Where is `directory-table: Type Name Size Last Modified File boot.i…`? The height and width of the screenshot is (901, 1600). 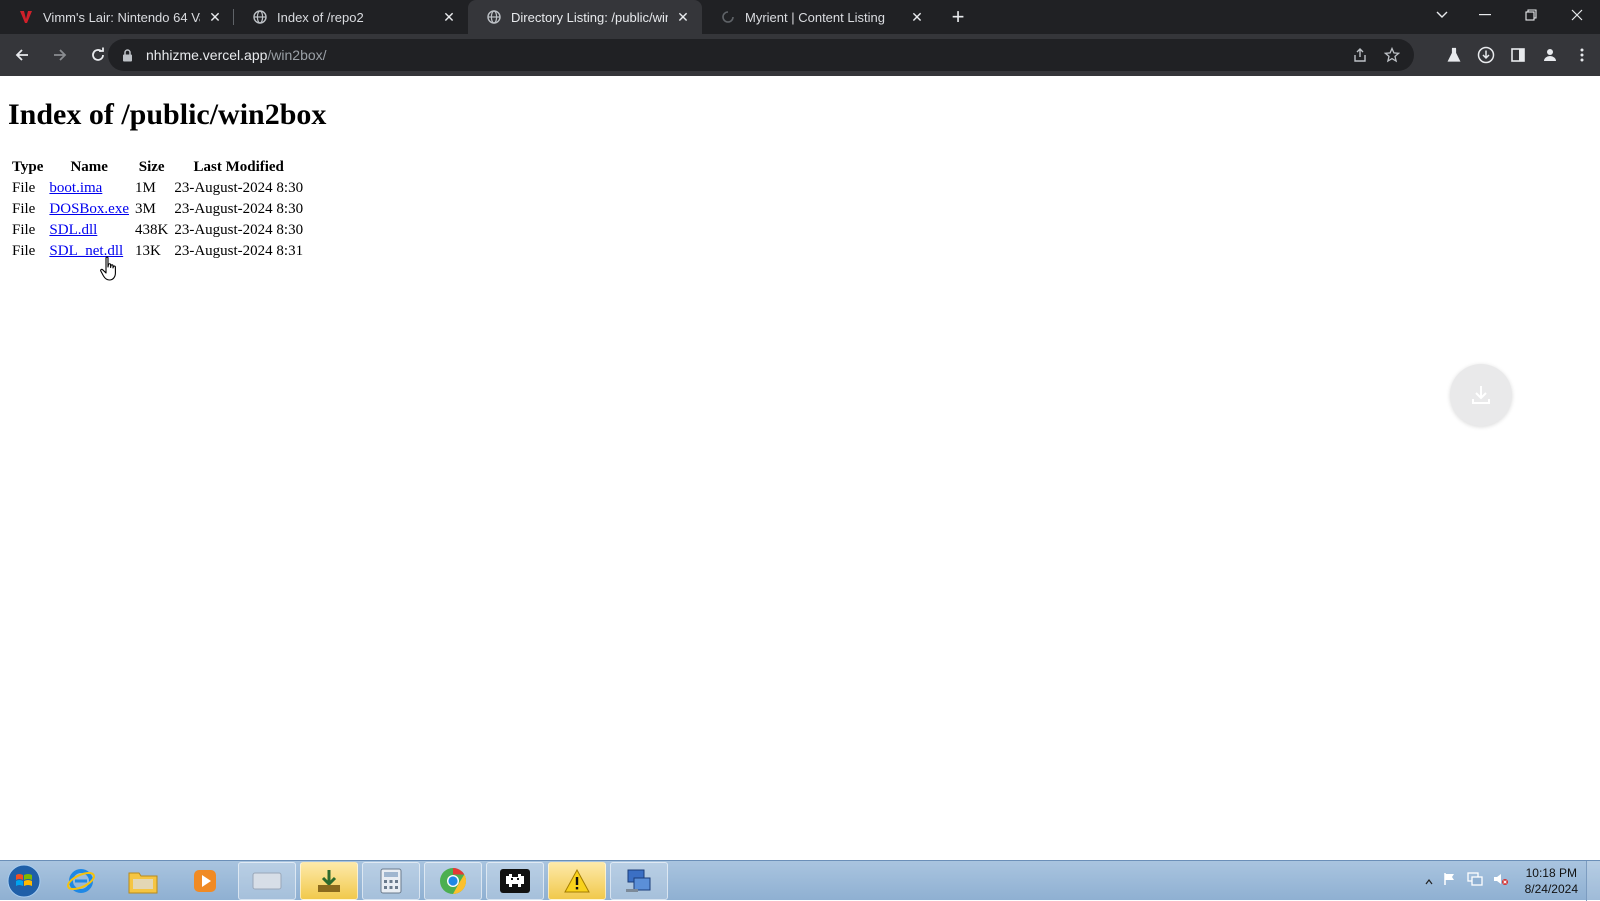 directory-table: Type Name Size Last Modified File boot.i… is located at coordinates (157, 209).